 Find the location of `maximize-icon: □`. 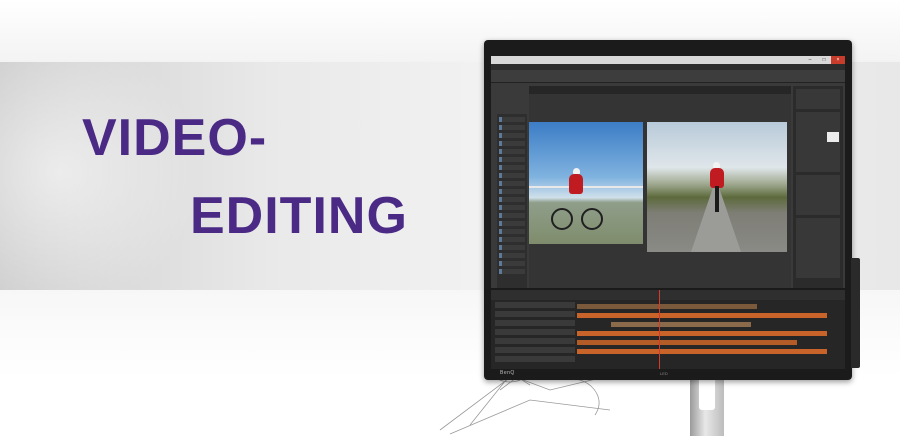

maximize-icon: □ is located at coordinates (824, 60).